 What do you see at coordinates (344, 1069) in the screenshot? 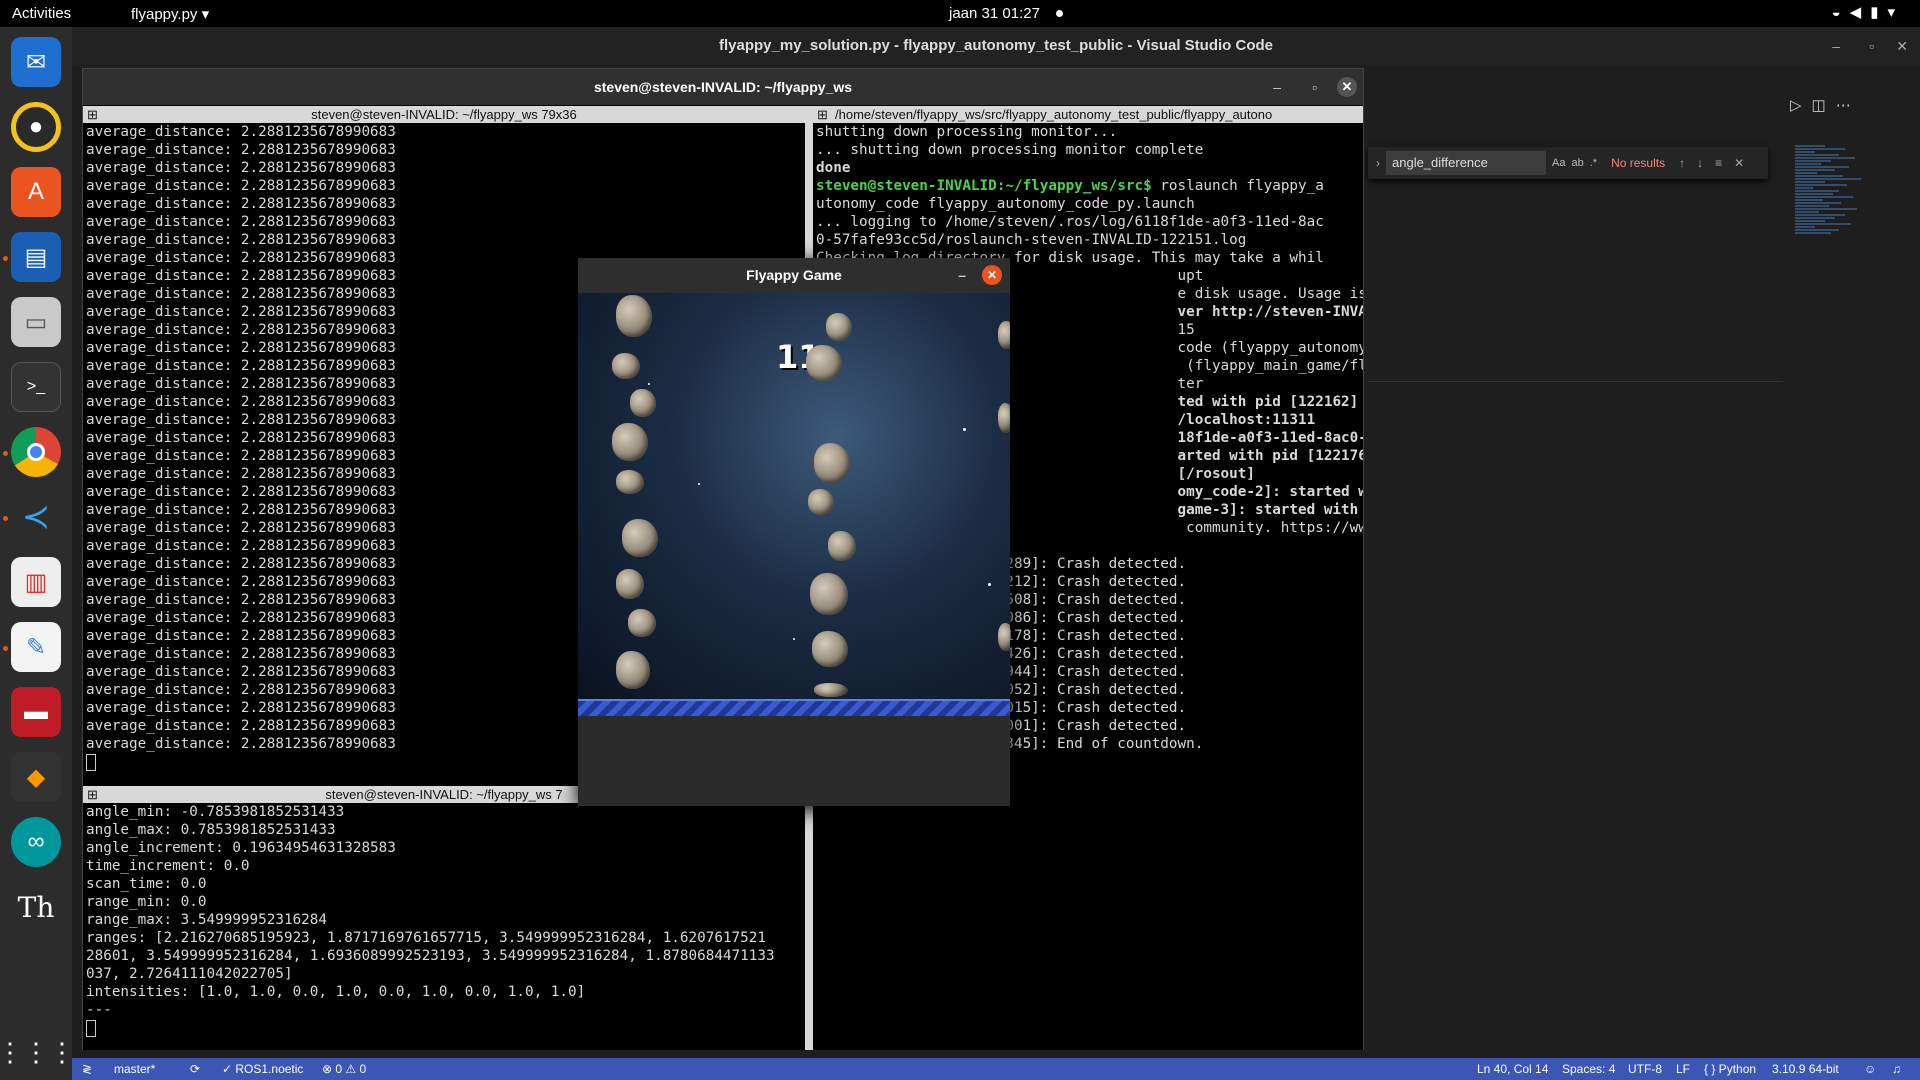
I see `problems-status: ⊗ 0 ⚠ 0` at bounding box center [344, 1069].